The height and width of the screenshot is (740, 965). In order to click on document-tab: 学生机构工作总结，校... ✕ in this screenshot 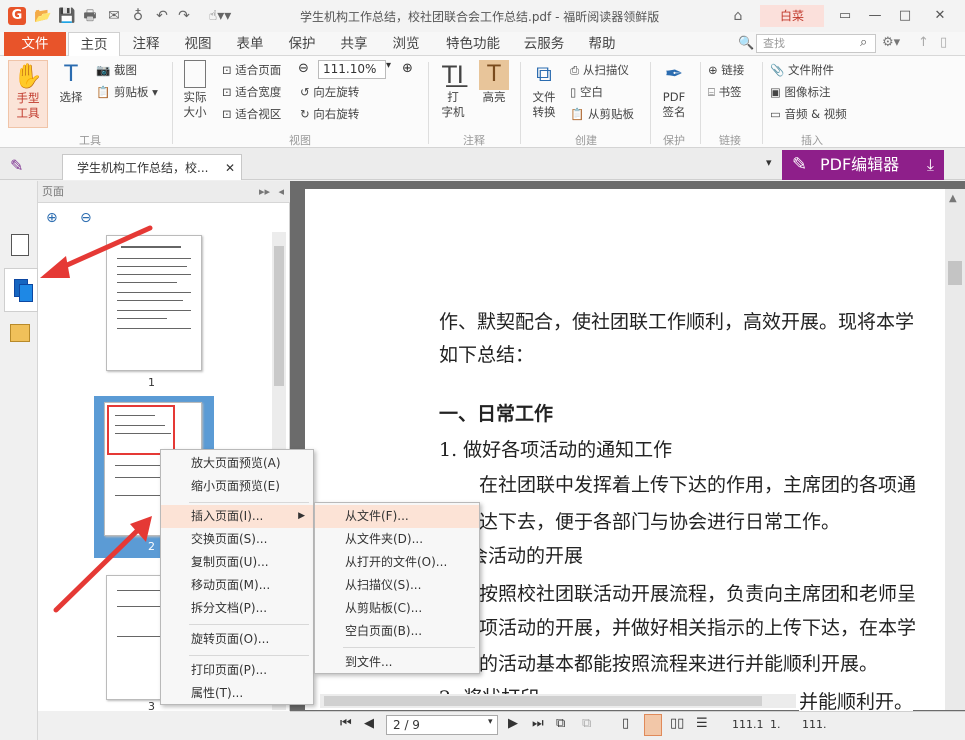, I will do `click(152, 167)`.